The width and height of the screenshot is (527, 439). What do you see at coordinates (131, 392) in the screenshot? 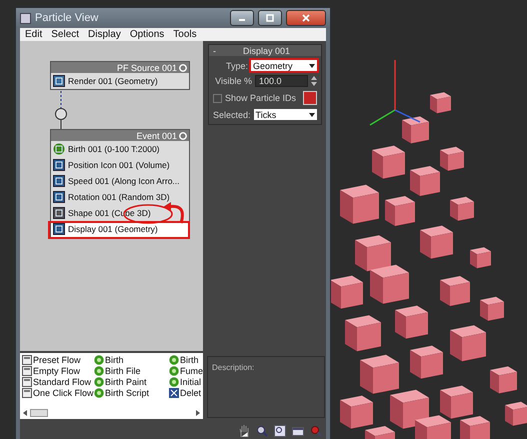
I see `depot-item: Birth Script` at bounding box center [131, 392].